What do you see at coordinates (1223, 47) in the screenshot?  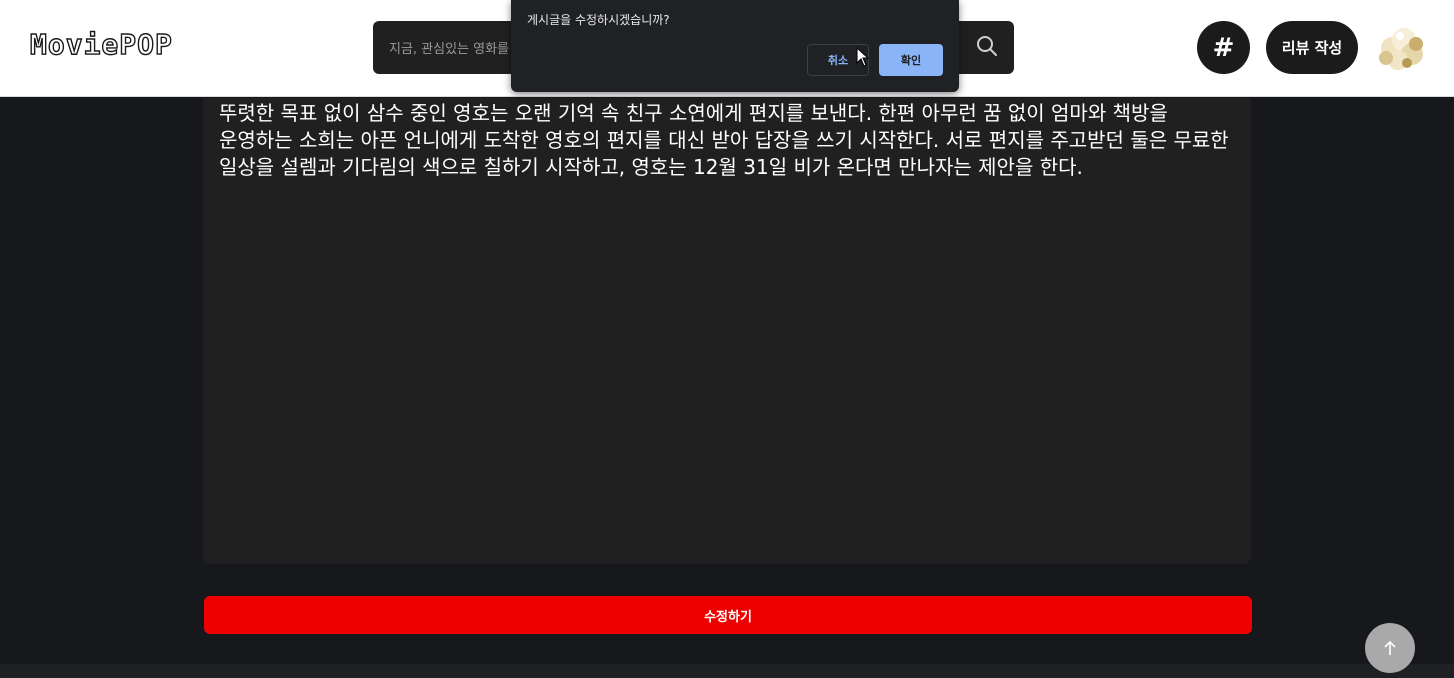 I see `hashtag-button: #` at bounding box center [1223, 47].